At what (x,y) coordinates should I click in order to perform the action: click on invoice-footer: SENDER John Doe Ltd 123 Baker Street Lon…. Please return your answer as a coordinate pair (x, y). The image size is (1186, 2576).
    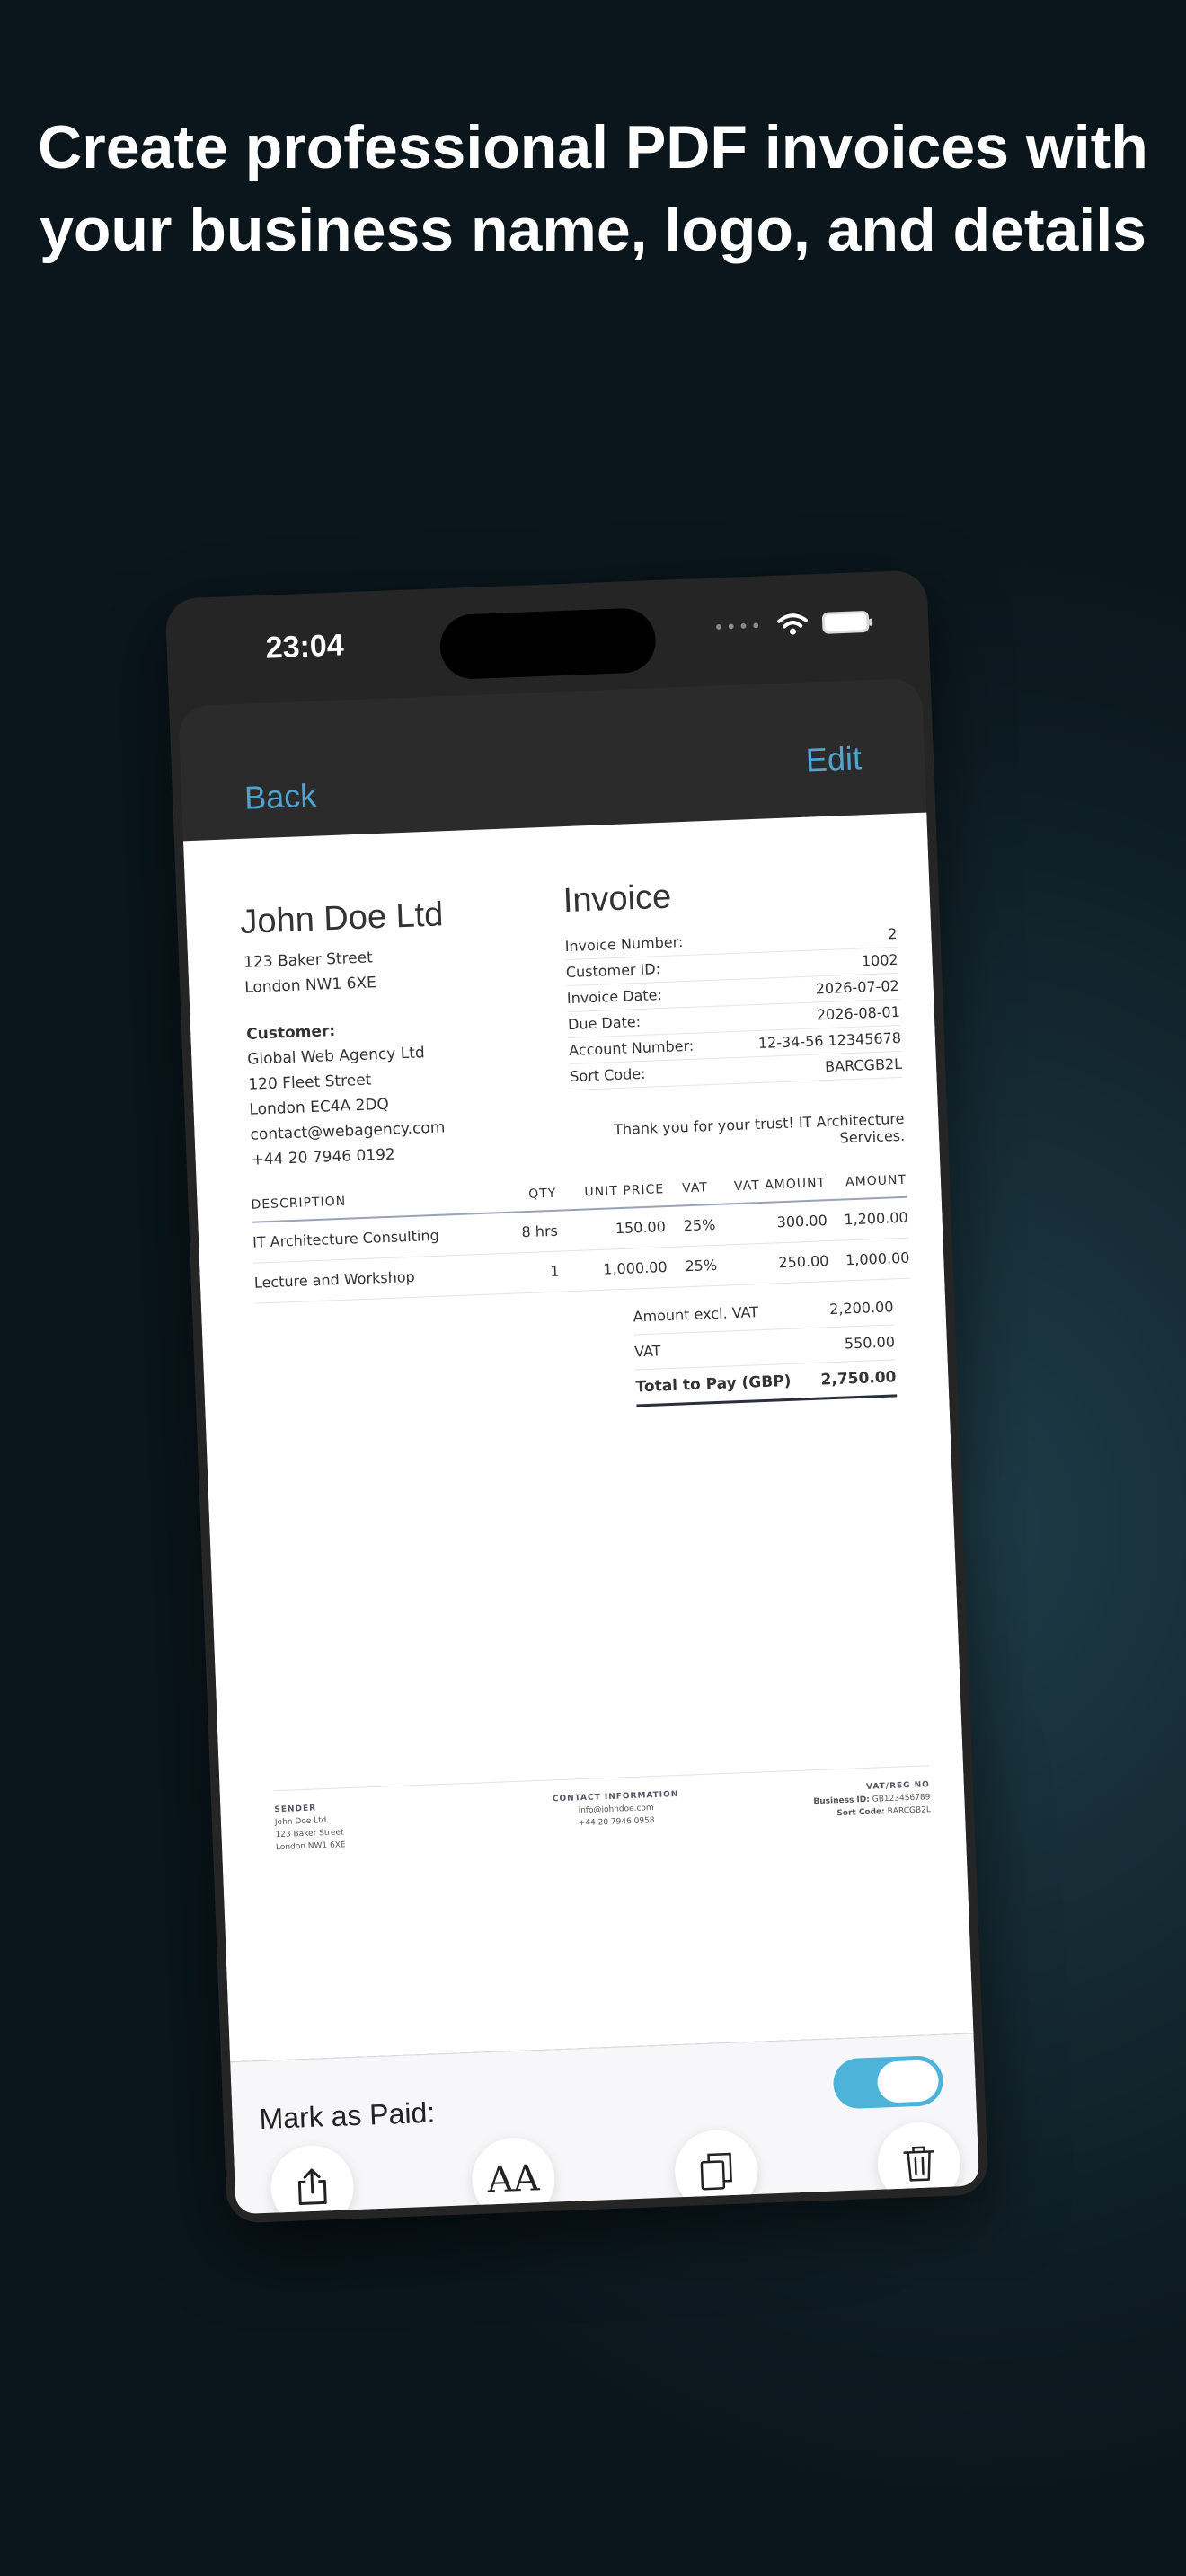
    Looking at the image, I should click on (602, 1808).